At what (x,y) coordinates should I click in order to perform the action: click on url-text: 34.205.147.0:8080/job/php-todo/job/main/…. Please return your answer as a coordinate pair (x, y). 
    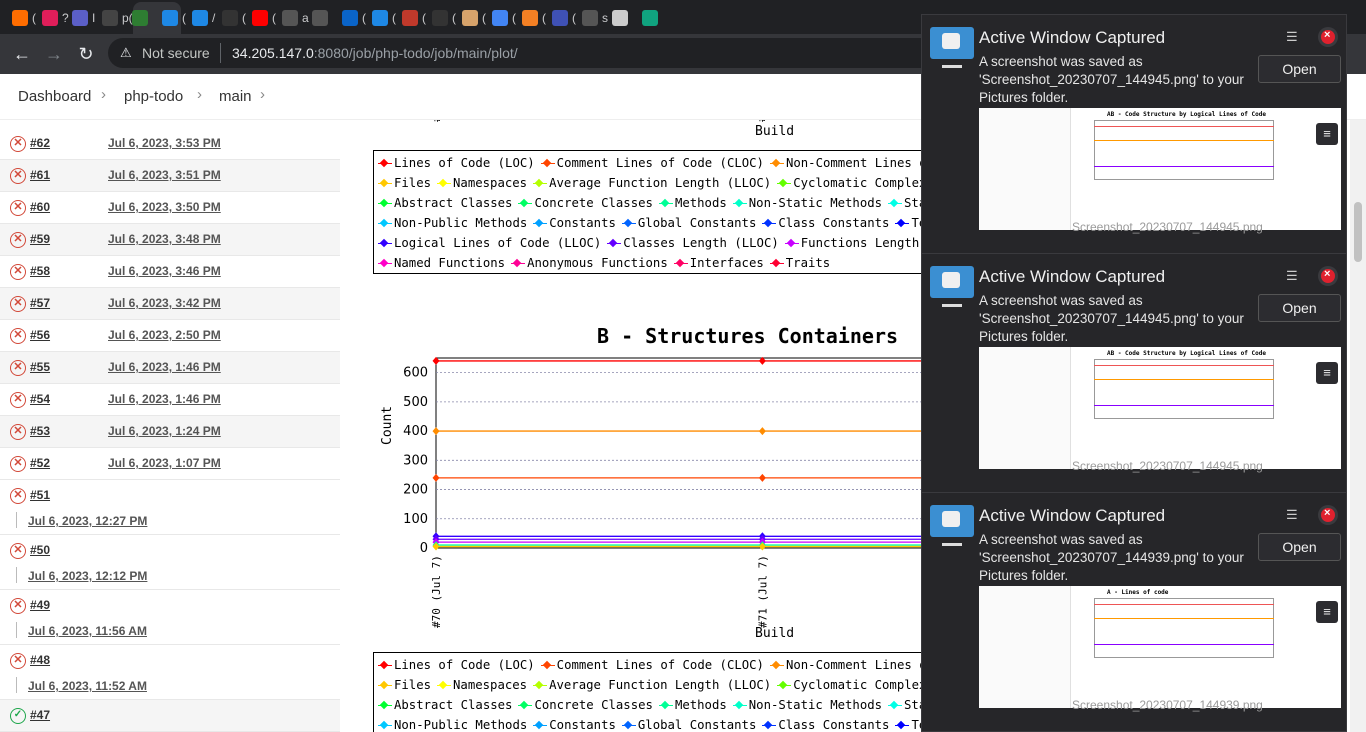
    Looking at the image, I should click on (375, 53).